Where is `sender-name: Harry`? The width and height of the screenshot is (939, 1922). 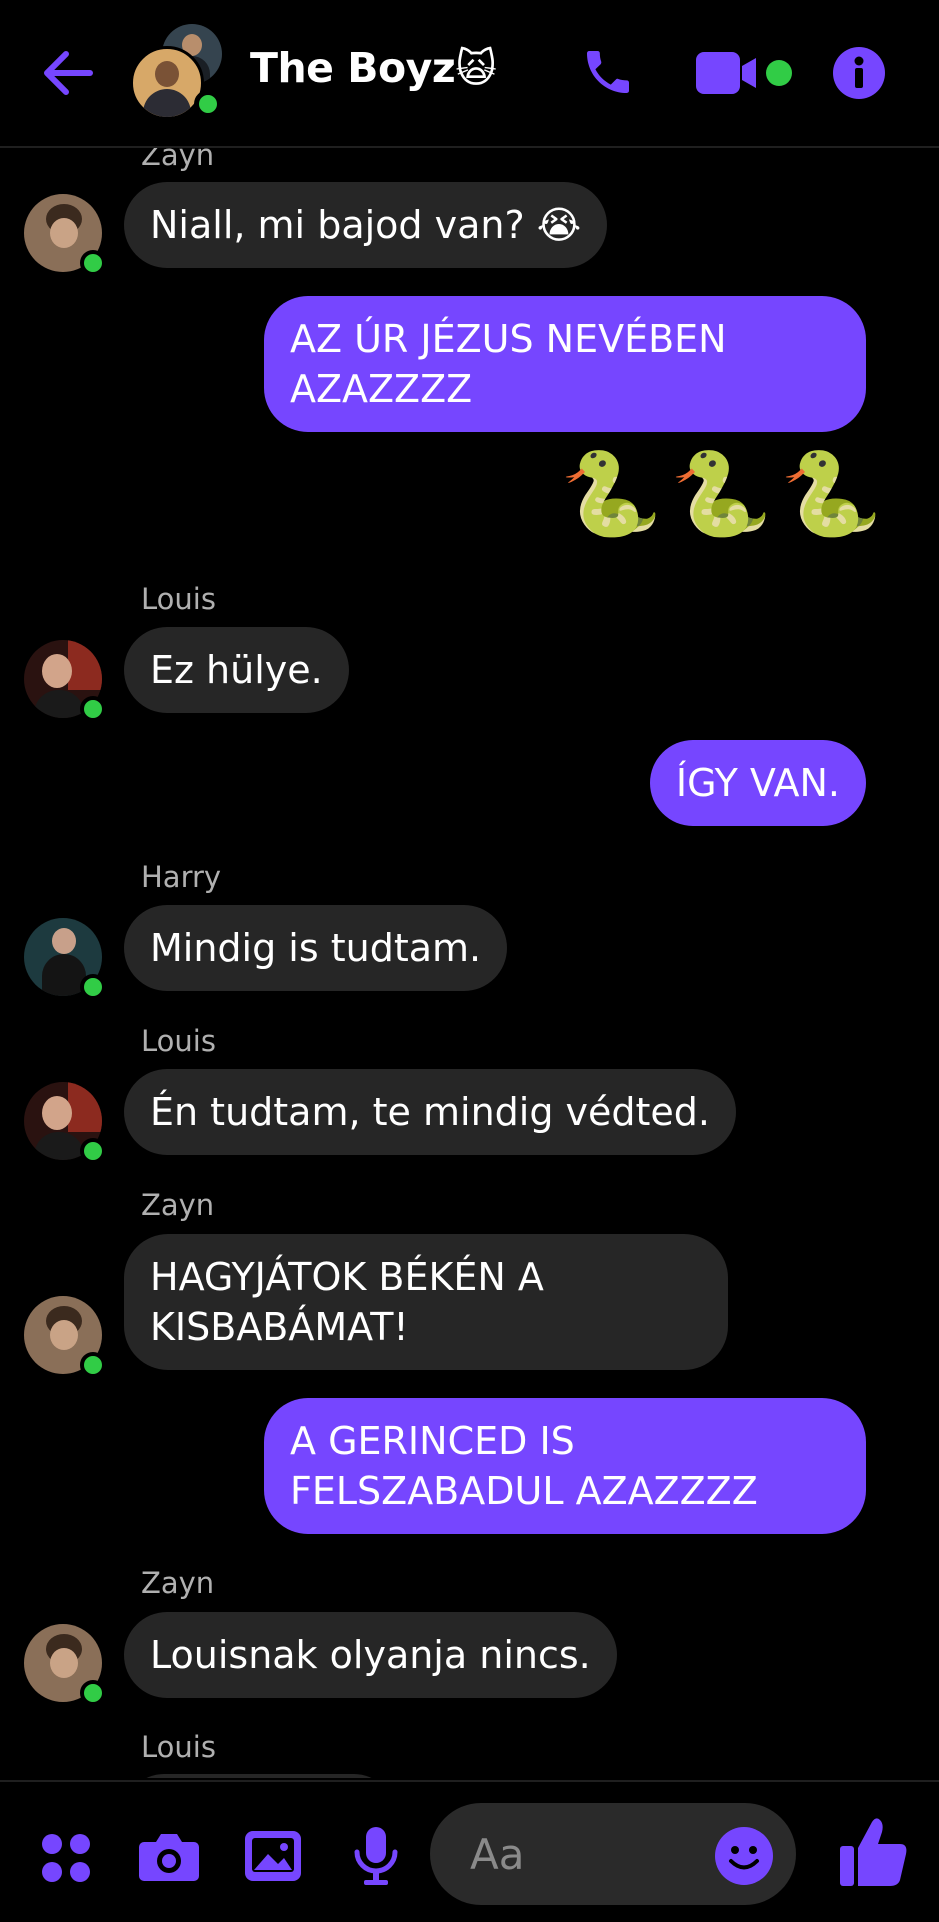 sender-name: Harry is located at coordinates (181, 877).